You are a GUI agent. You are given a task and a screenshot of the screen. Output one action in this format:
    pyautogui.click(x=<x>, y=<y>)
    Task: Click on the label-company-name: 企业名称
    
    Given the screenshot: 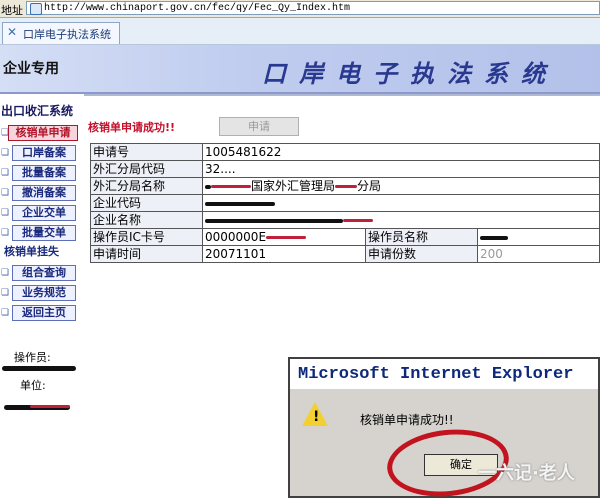 What is the action you would take?
    pyautogui.click(x=146, y=220)
    